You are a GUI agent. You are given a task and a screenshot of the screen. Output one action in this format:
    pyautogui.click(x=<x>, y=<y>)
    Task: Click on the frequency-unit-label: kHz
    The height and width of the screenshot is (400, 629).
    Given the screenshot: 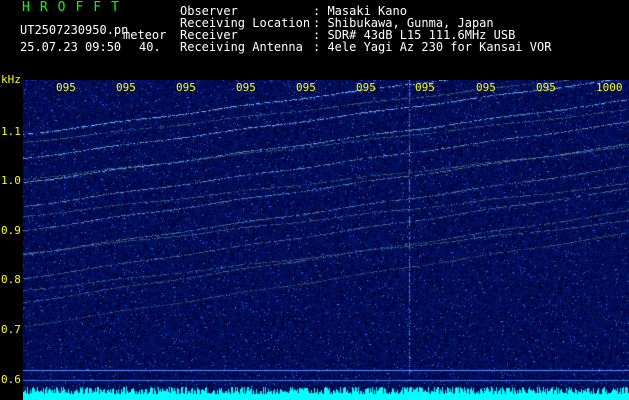 What is the action you would take?
    pyautogui.click(x=11, y=79)
    